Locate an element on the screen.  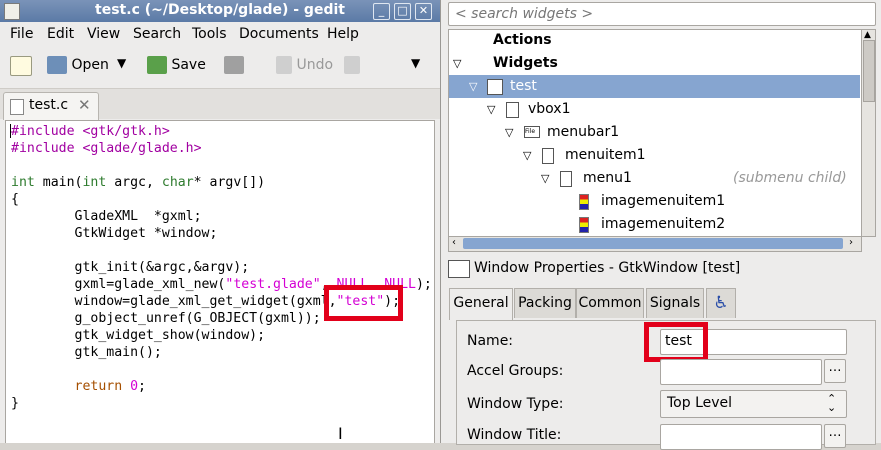
tree-row-menubar1: ▽ File menubar1 is located at coordinates (654, 132).